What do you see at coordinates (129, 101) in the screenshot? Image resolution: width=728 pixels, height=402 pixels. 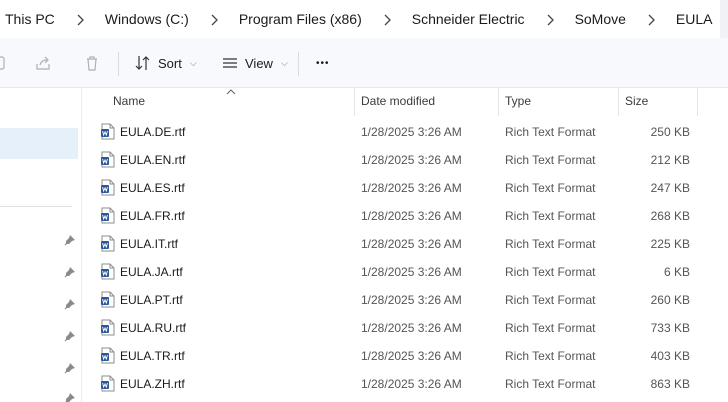 I see `column-header-name: Name` at bounding box center [129, 101].